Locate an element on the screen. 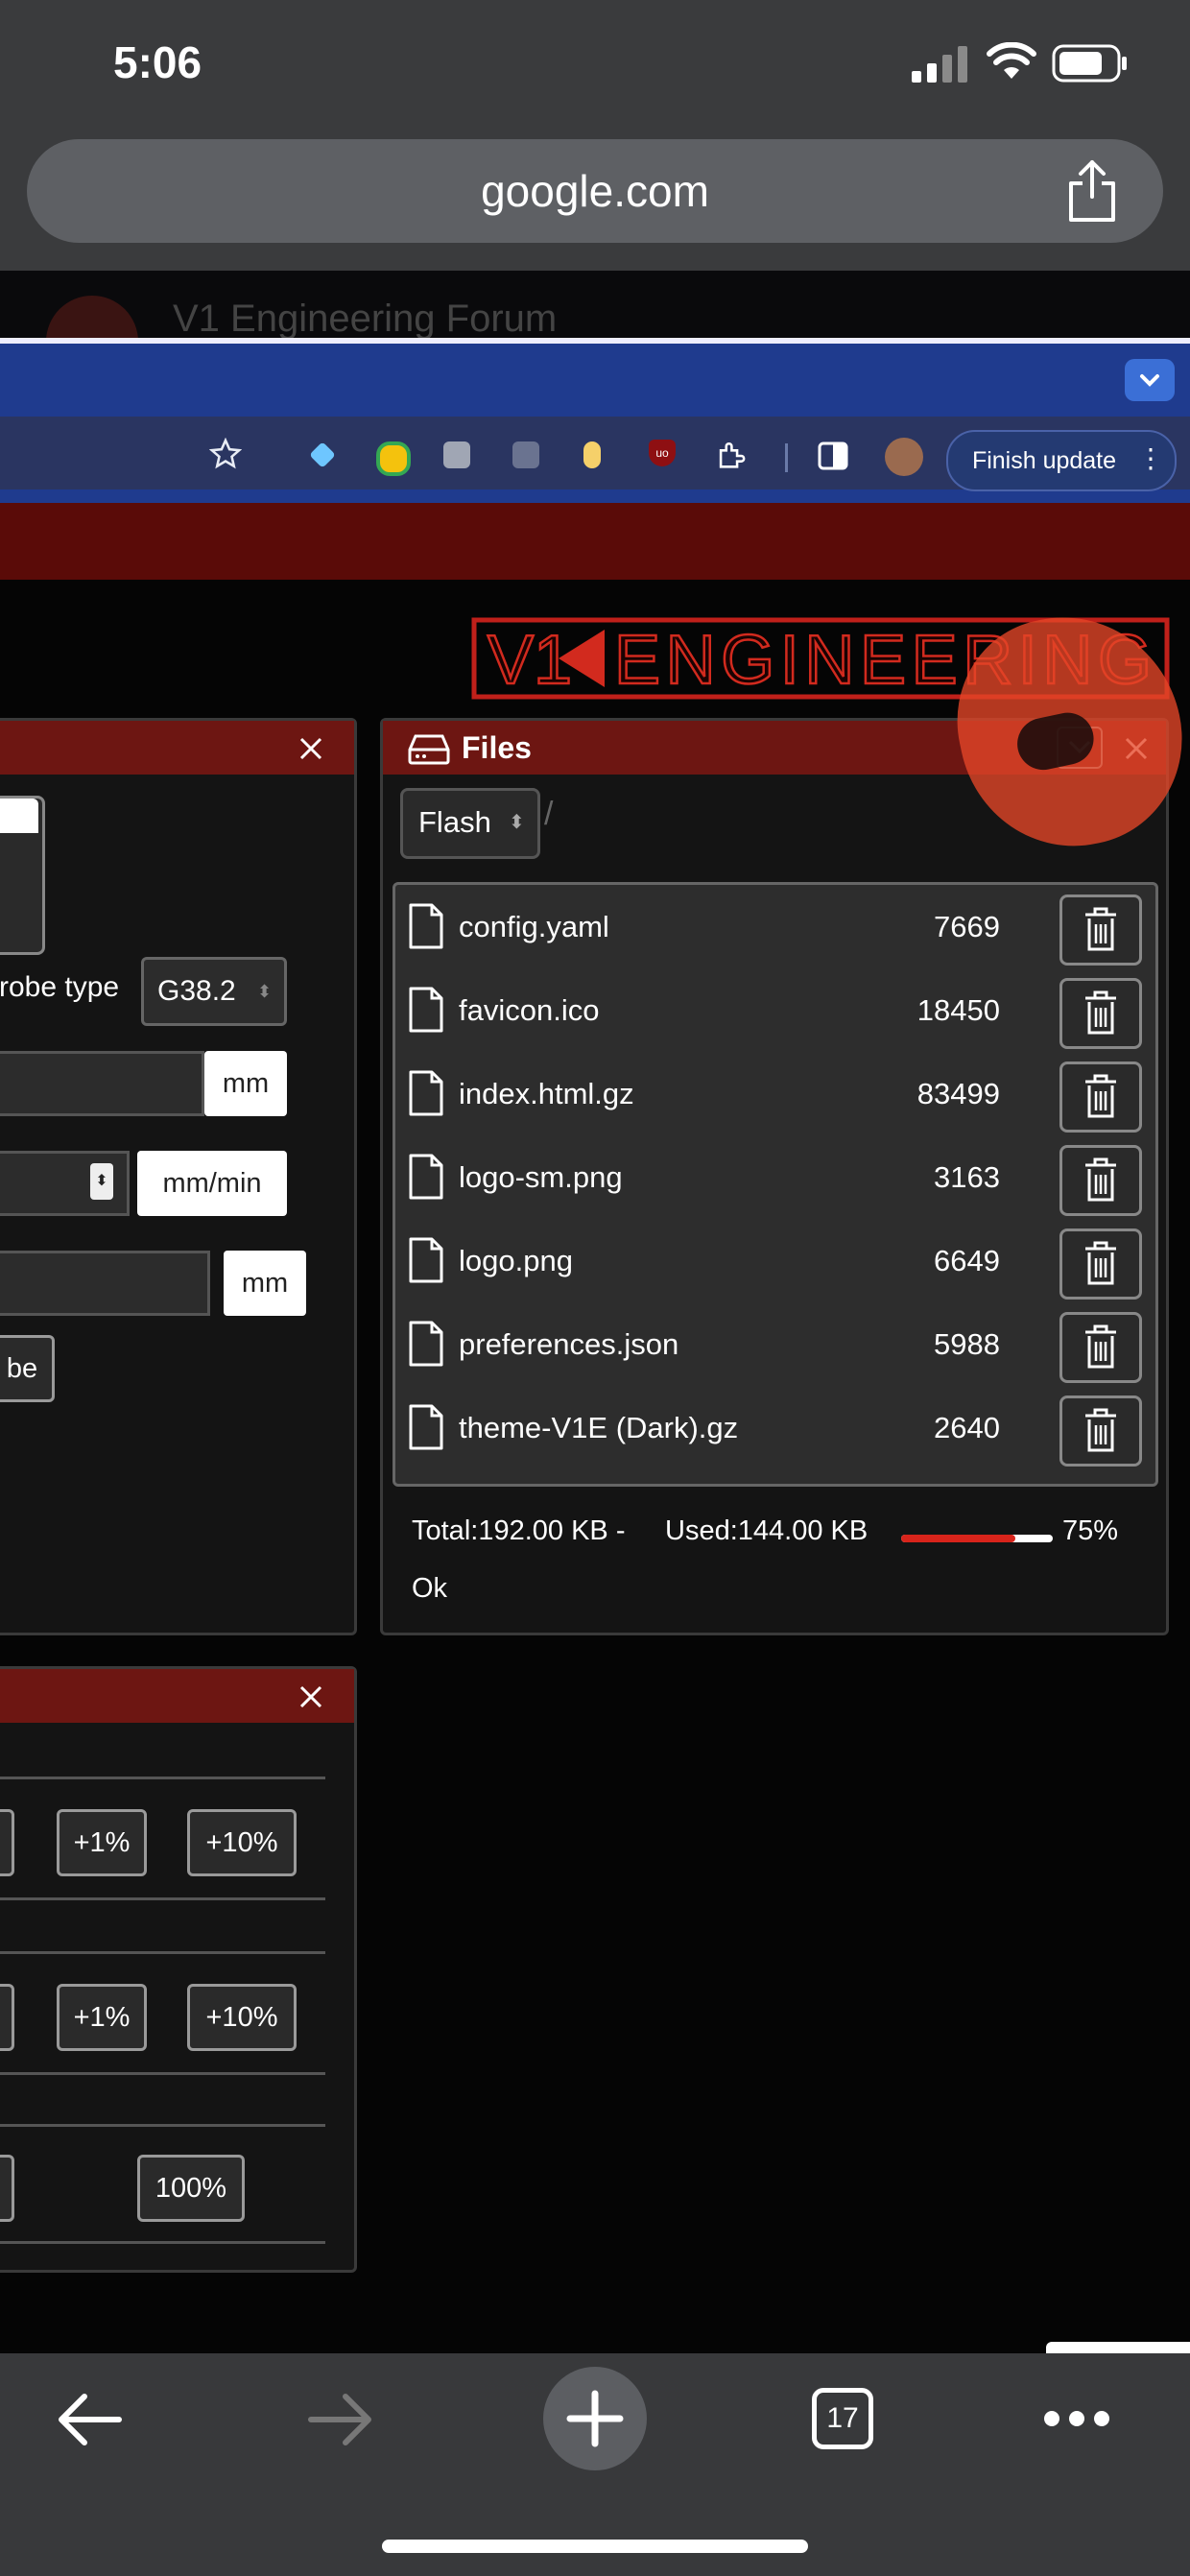  file-size: 7669 is located at coordinates (967, 926).